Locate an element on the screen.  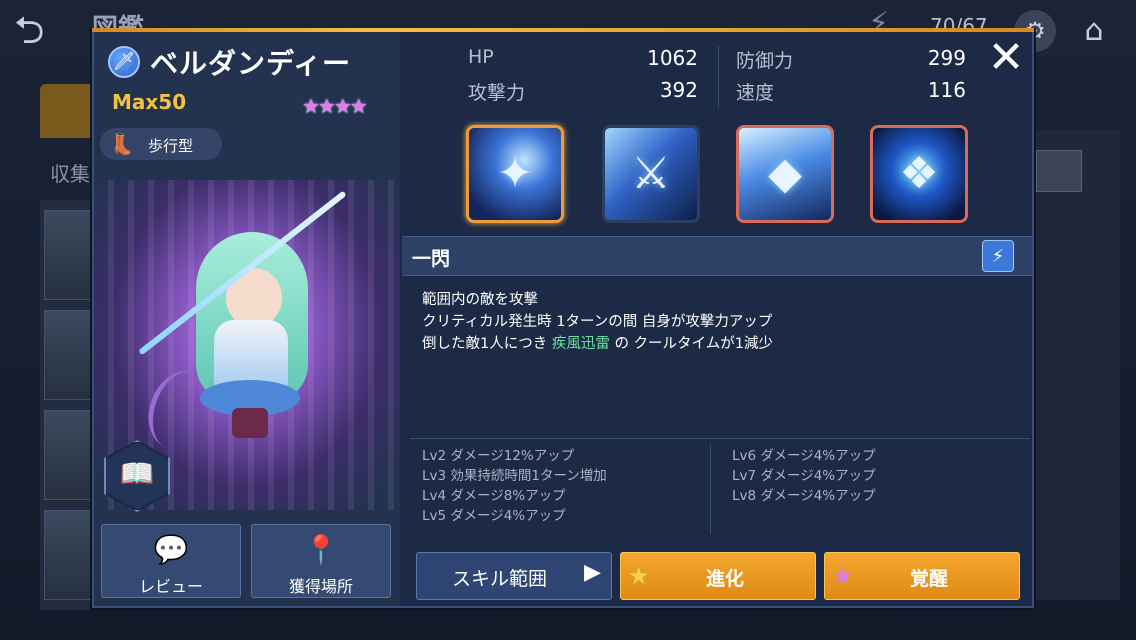
level-bonus-item: Lv8 ダメージ4%アップ is located at coordinates (804, 496).